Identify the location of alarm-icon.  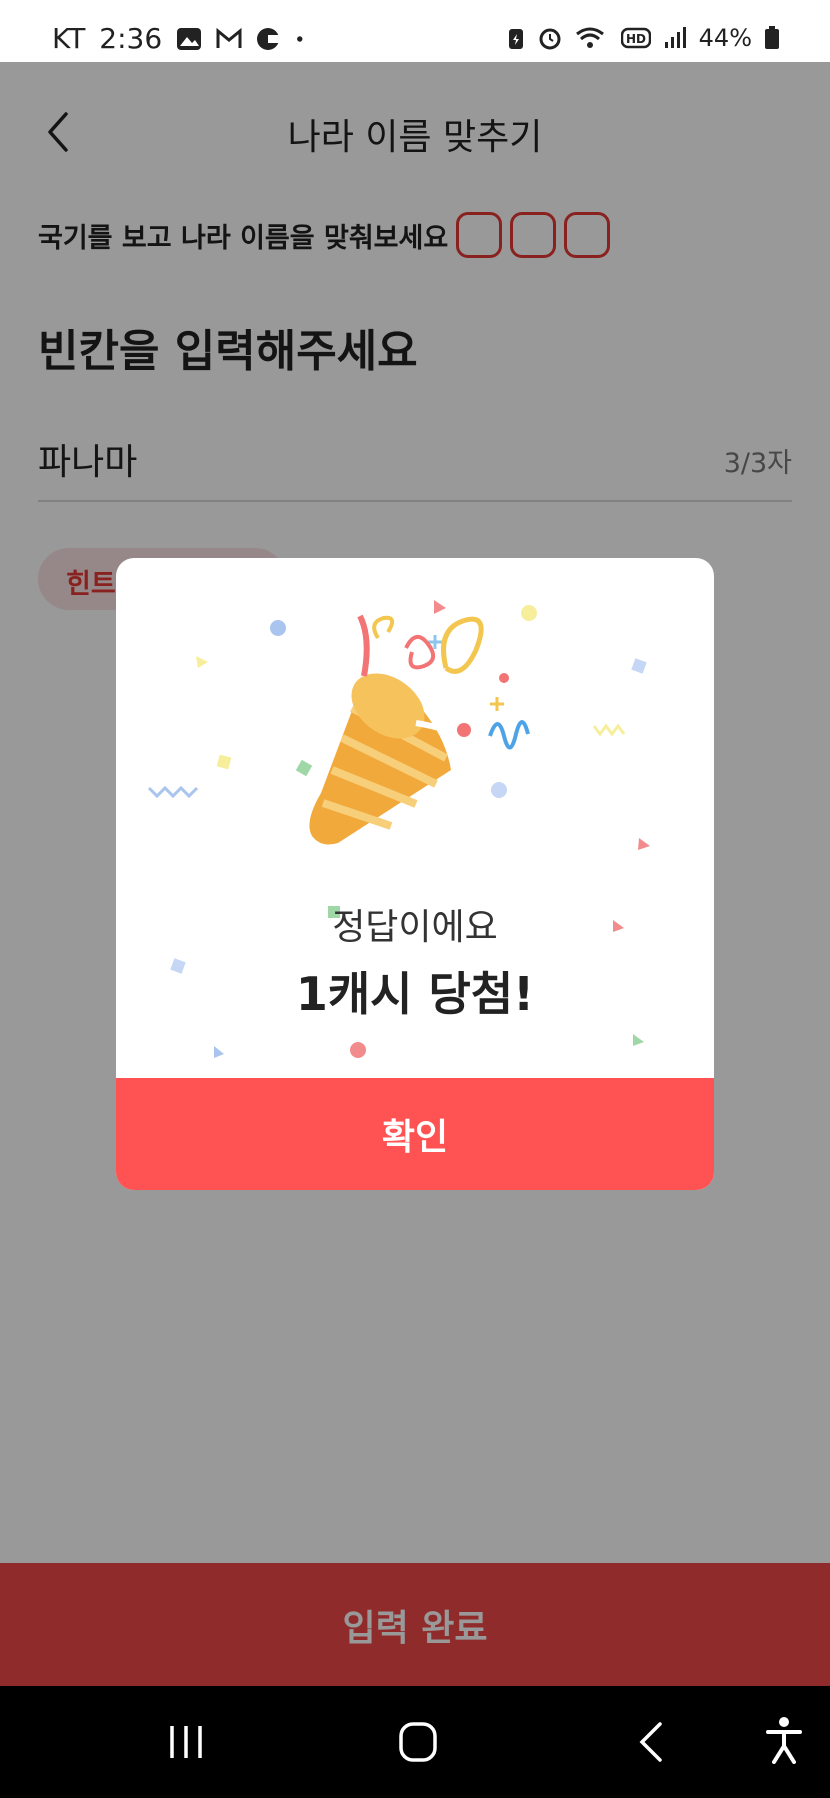
(550, 39).